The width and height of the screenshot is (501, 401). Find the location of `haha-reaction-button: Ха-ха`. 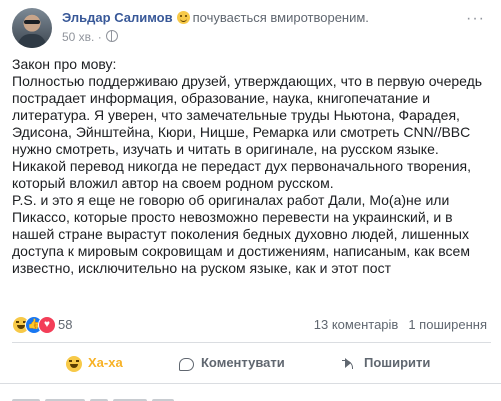

haha-reaction-button: Ха-ха is located at coordinates (105, 363).